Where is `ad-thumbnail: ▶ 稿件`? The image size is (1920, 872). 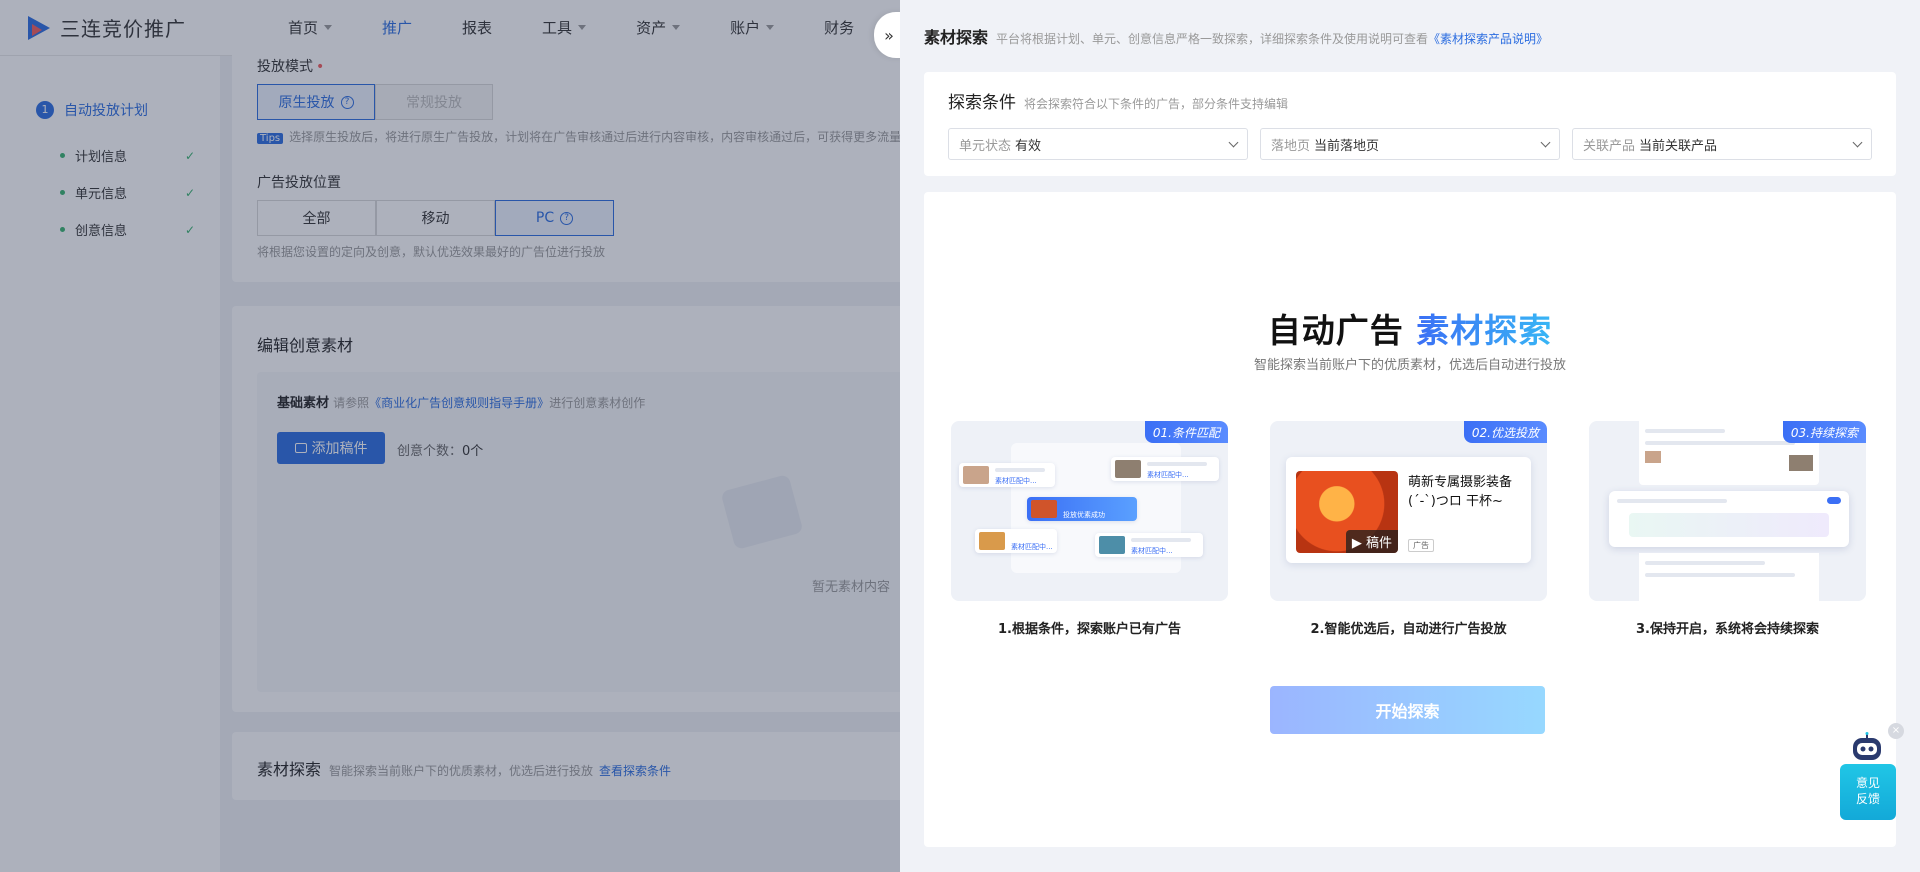 ad-thumbnail: ▶ 稿件 is located at coordinates (1347, 512).